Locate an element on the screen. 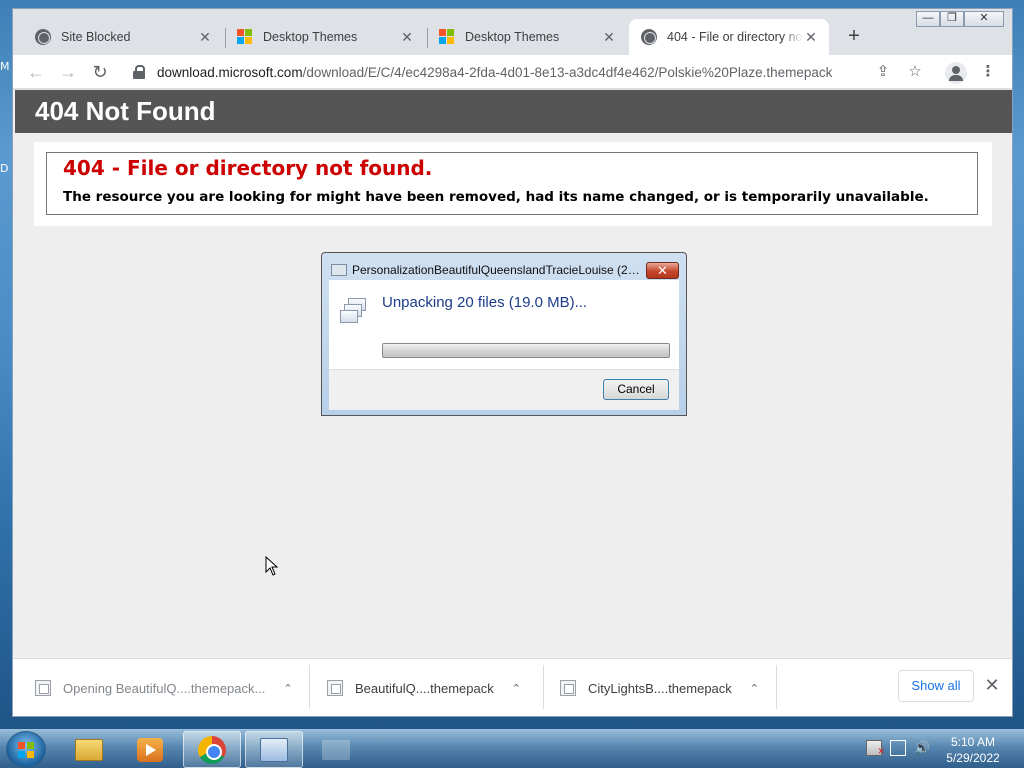 This screenshot has height=768, width=1024. tab-site-blocked: Site Blocked ✕ is located at coordinates (123, 37).